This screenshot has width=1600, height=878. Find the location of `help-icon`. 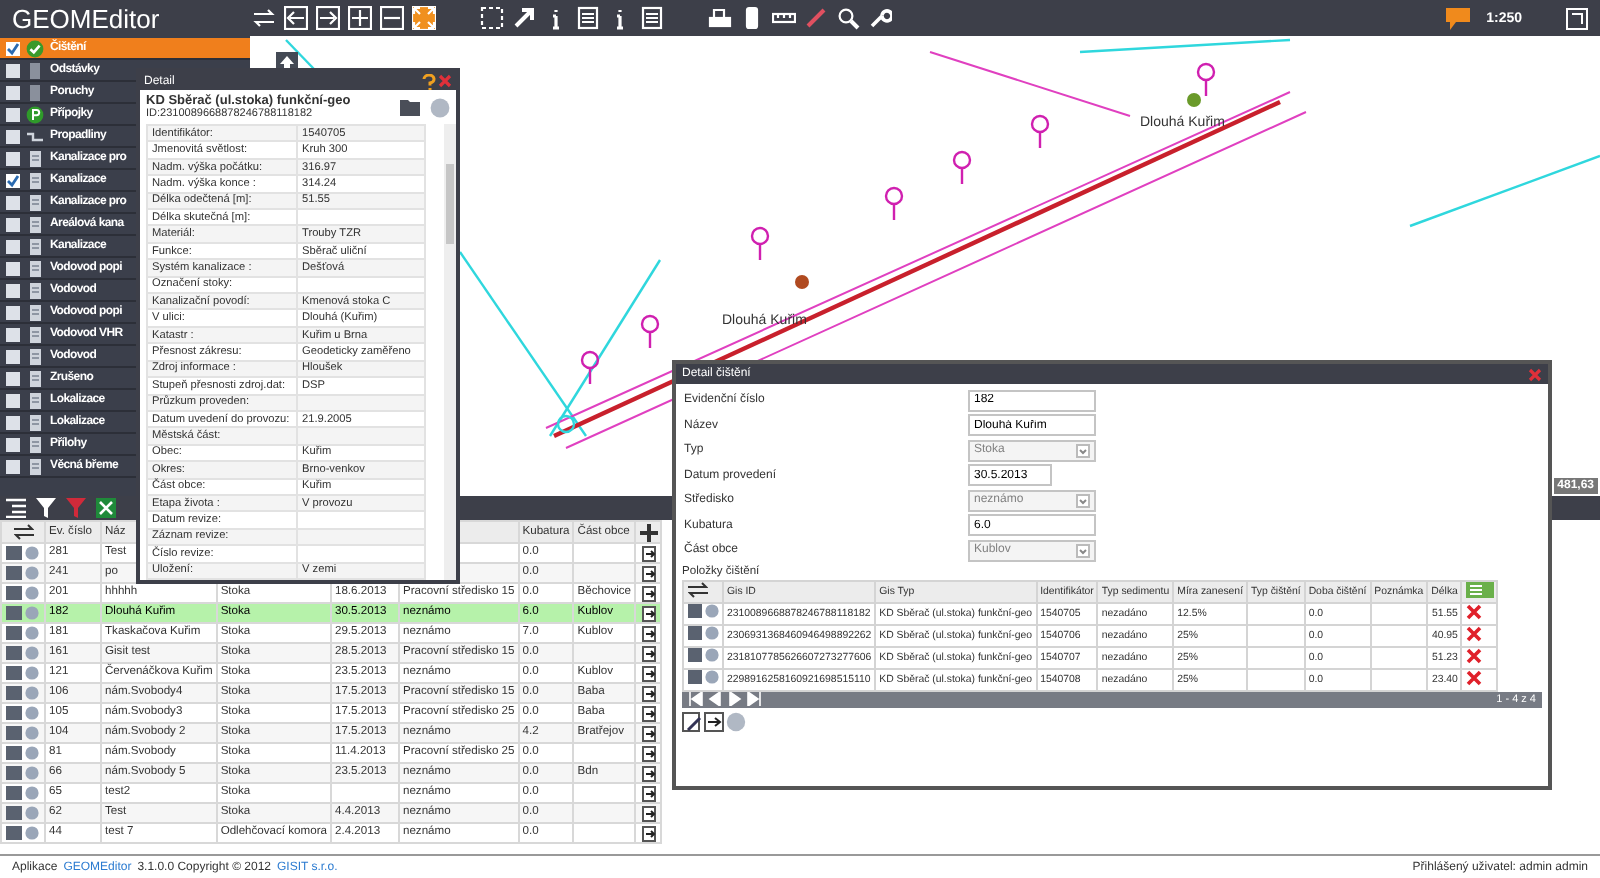

help-icon is located at coordinates (429, 81).